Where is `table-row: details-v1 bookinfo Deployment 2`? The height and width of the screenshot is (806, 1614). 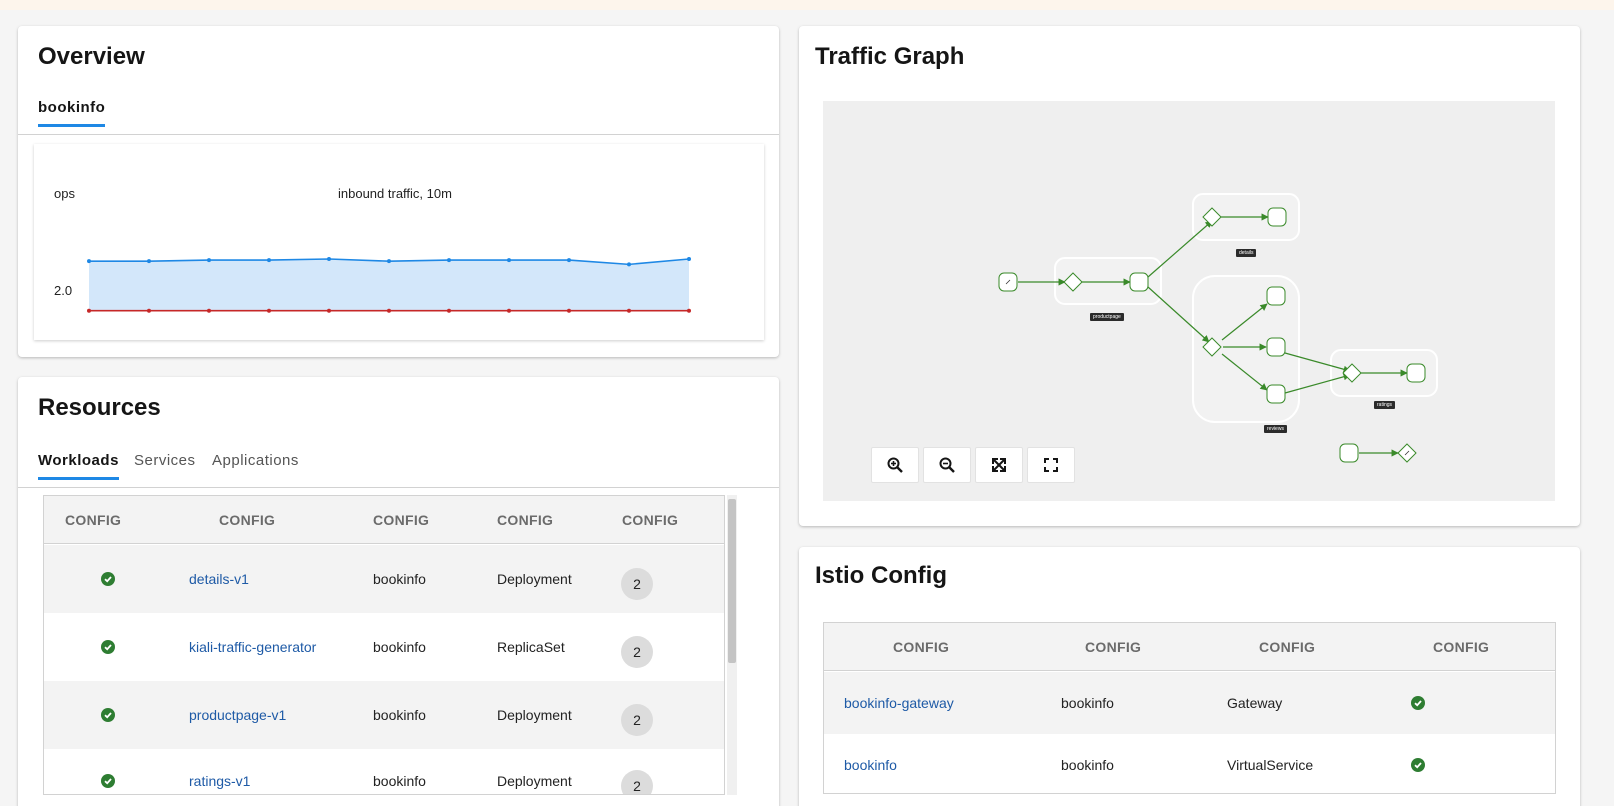 table-row: details-v1 bookinfo Deployment 2 is located at coordinates (384, 579).